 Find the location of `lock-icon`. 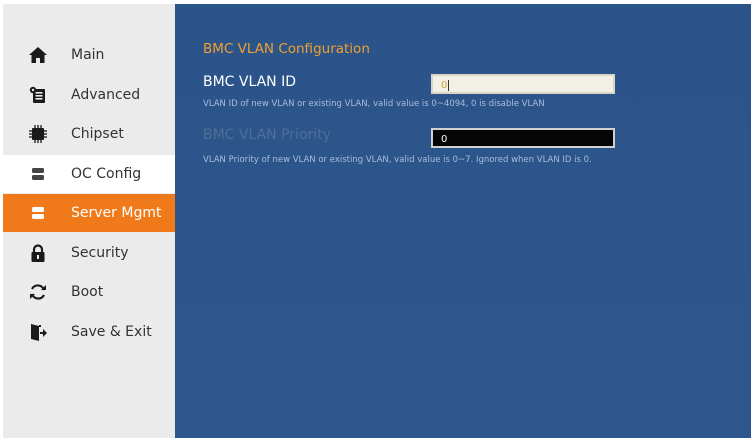

lock-icon is located at coordinates (38, 253).